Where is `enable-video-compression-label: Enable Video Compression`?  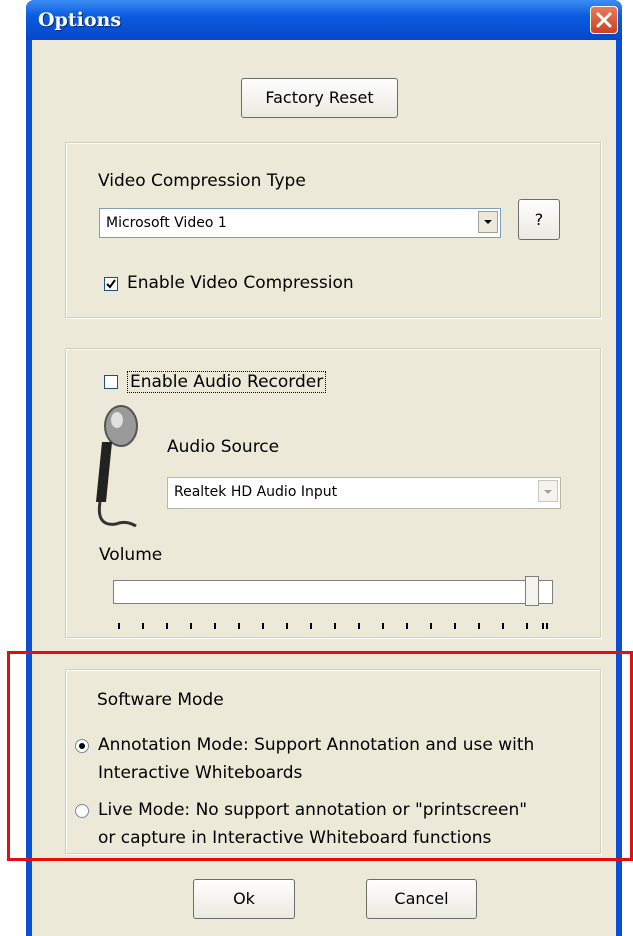
enable-video-compression-label: Enable Video Compression is located at coordinates (240, 283).